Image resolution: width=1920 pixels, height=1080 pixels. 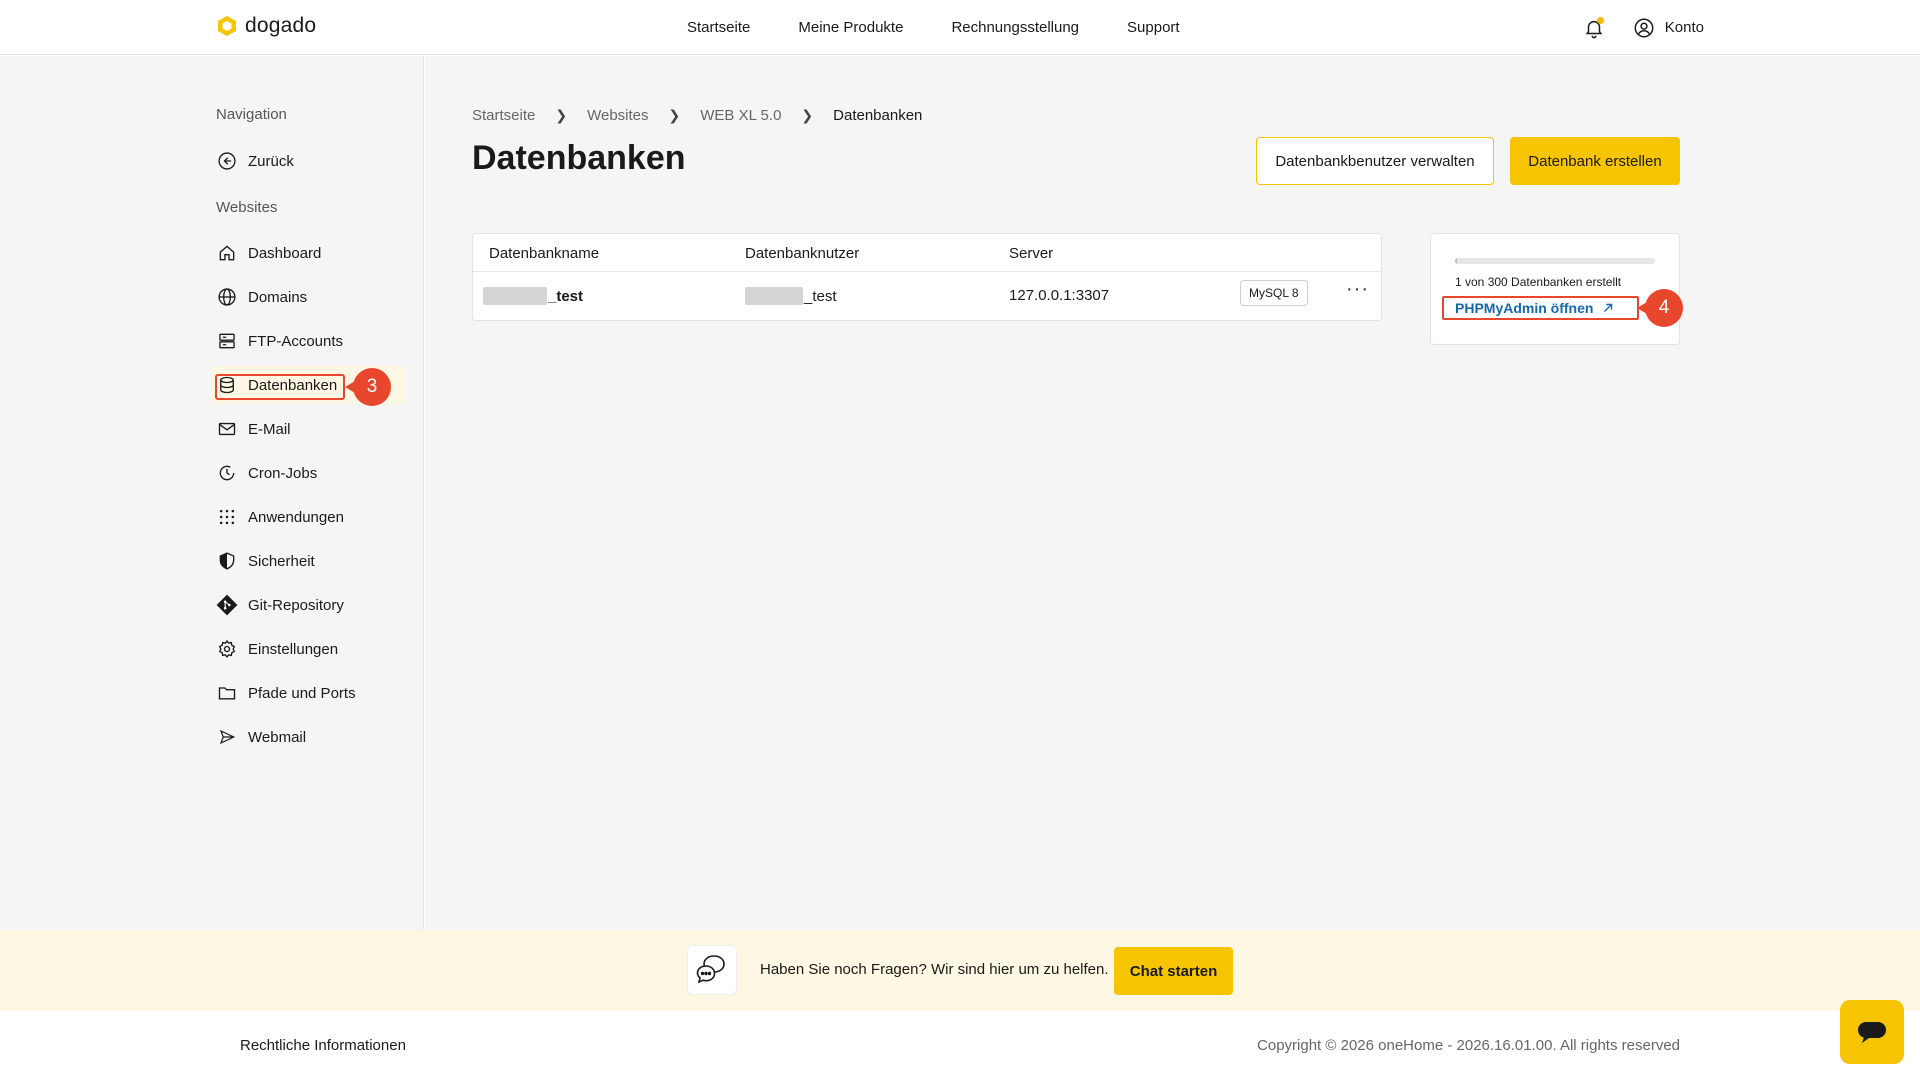 I want to click on shield-icon, so click(x=227, y=561).